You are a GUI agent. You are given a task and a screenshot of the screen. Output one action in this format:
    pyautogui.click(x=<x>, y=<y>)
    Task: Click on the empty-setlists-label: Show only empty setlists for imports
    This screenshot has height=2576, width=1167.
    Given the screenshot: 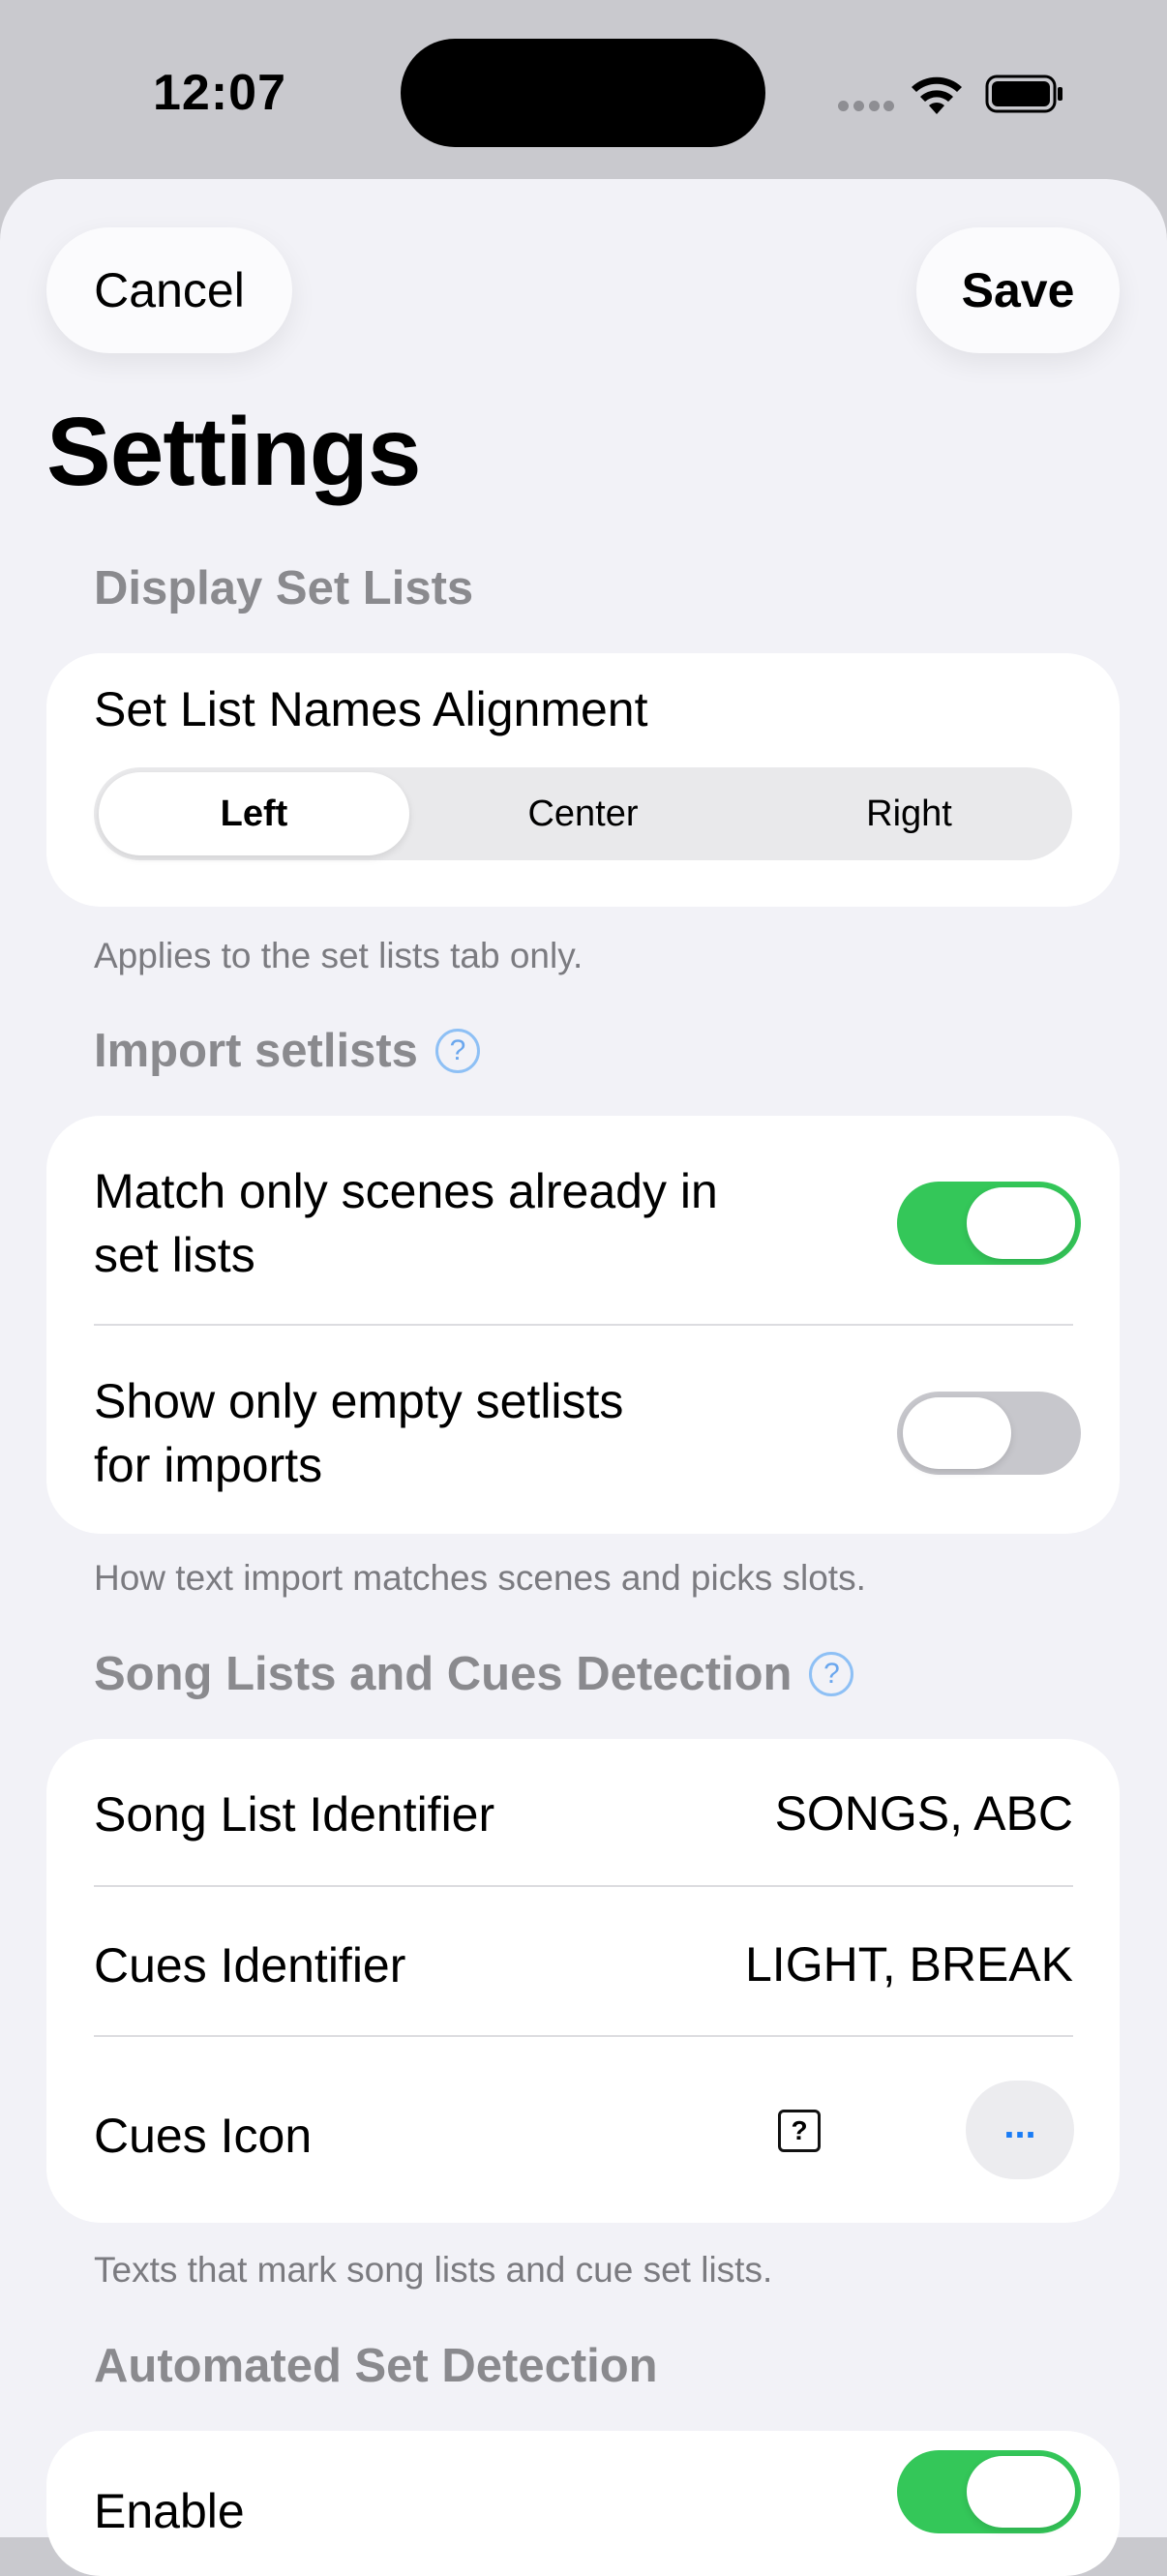 What is the action you would take?
    pyautogui.click(x=358, y=1433)
    